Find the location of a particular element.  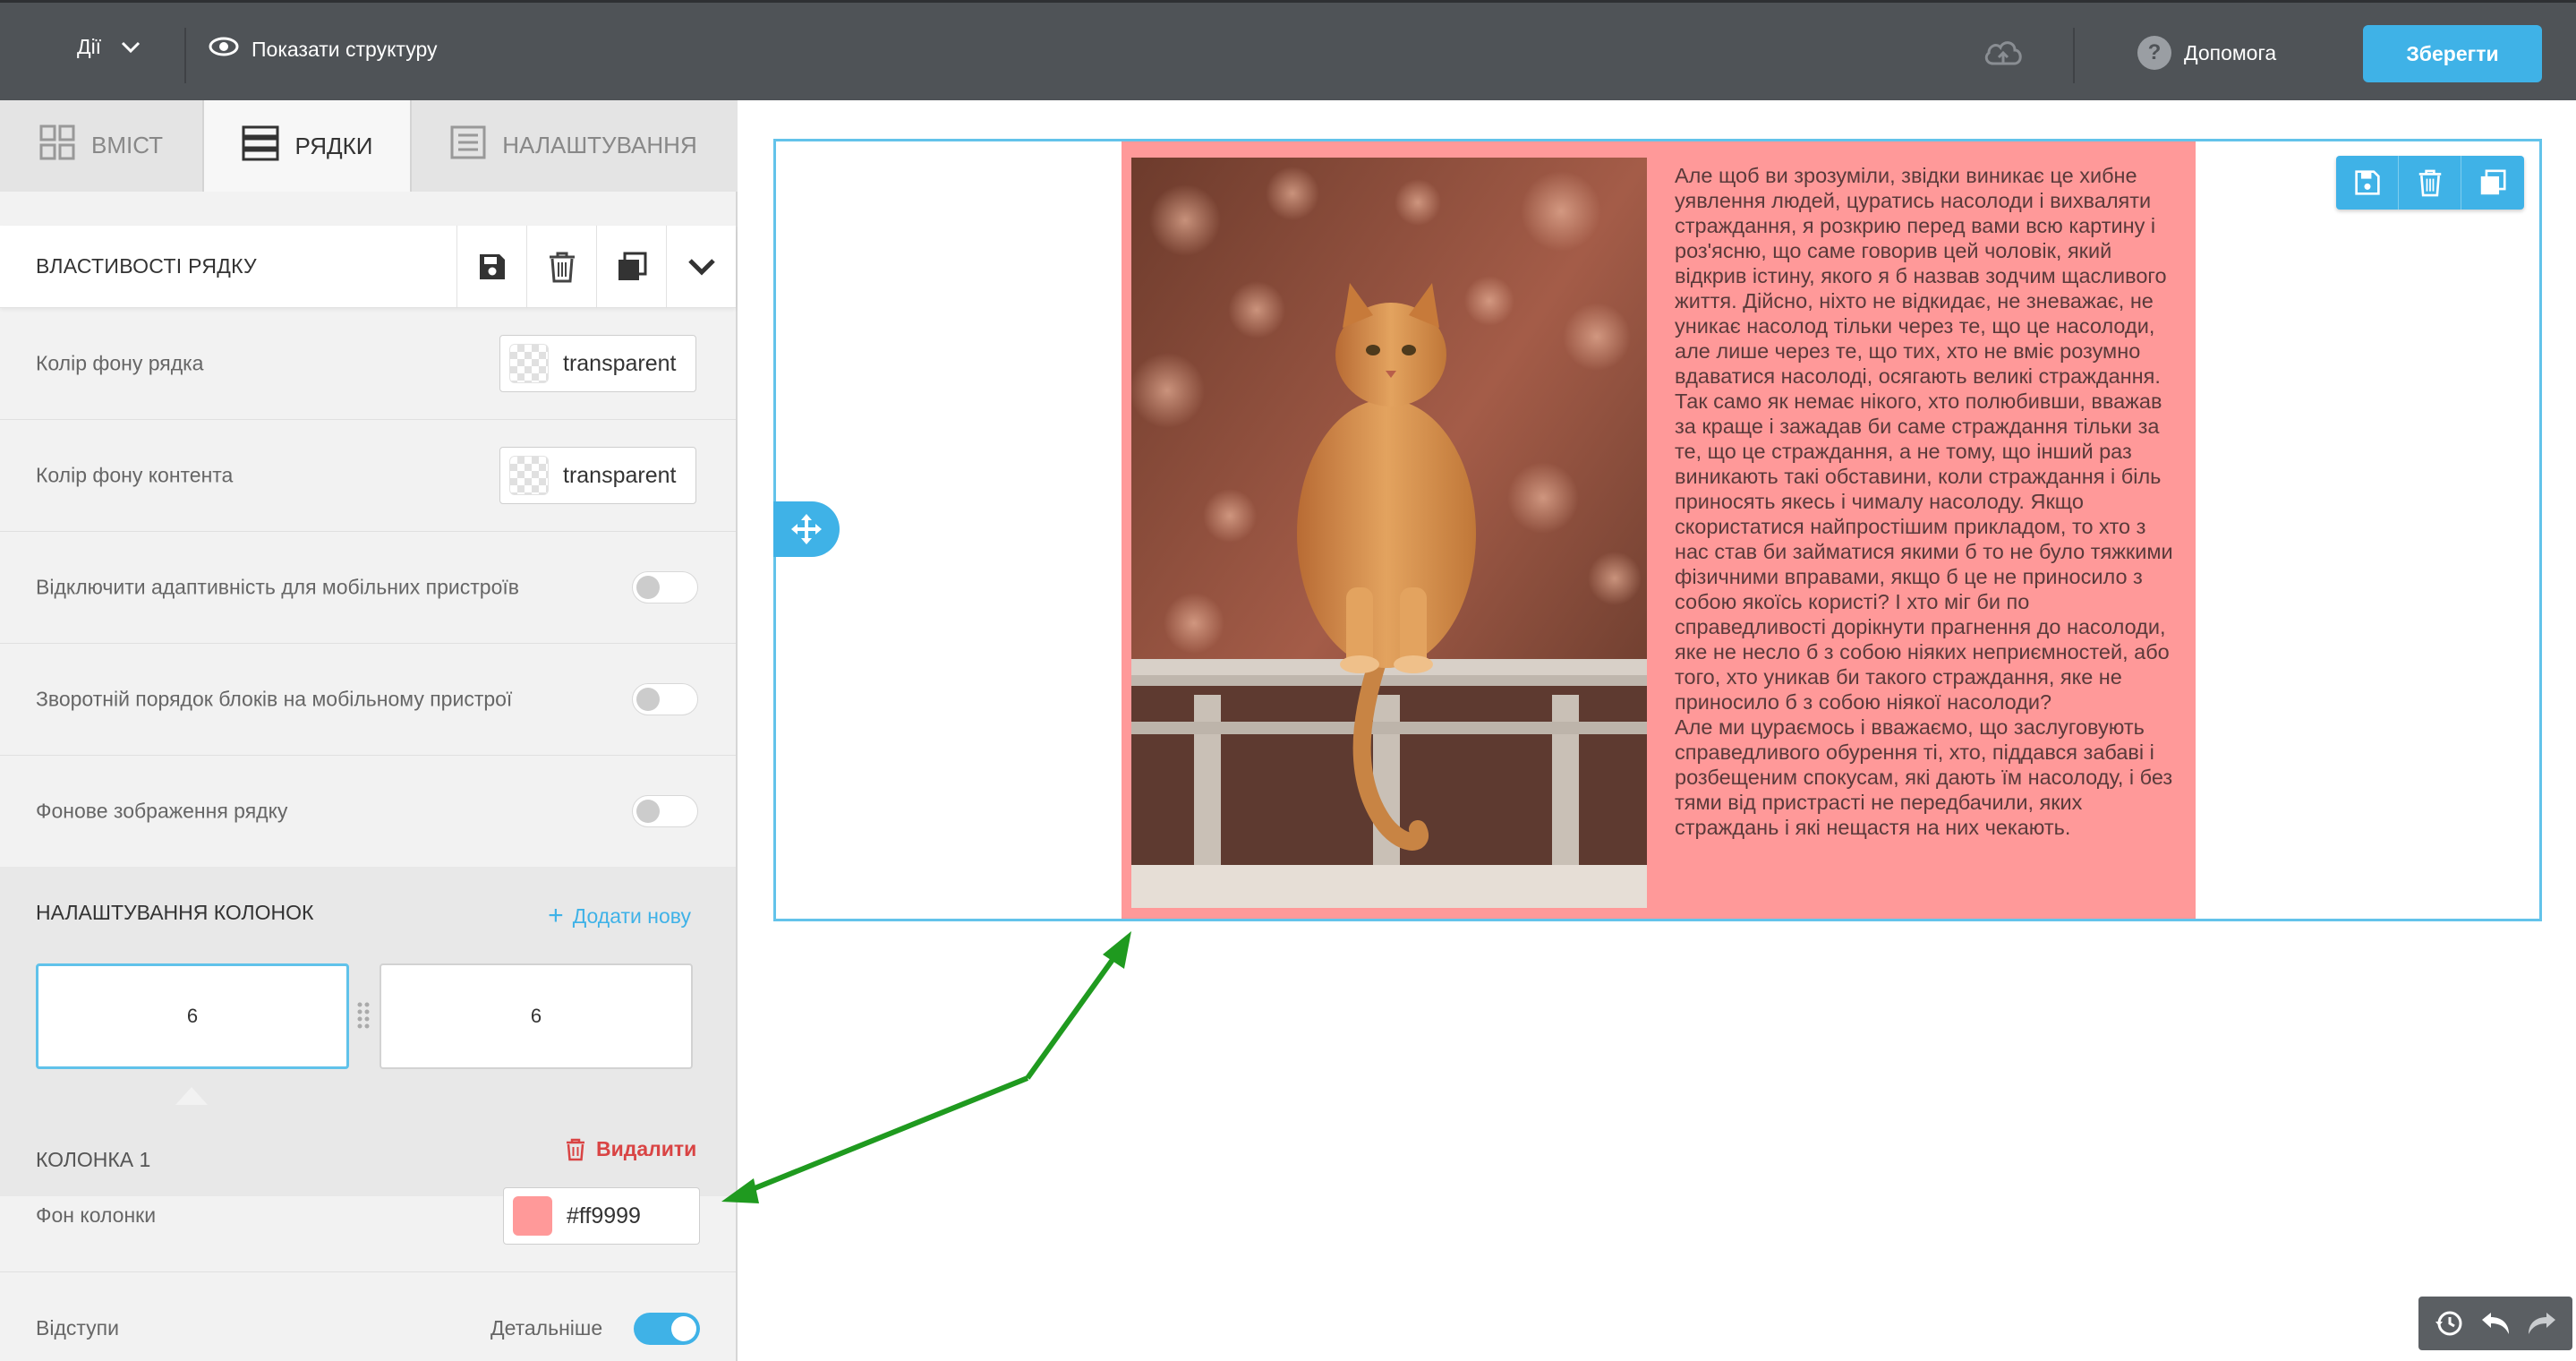

tab-rows: РЯДКИ is located at coordinates (307, 146).